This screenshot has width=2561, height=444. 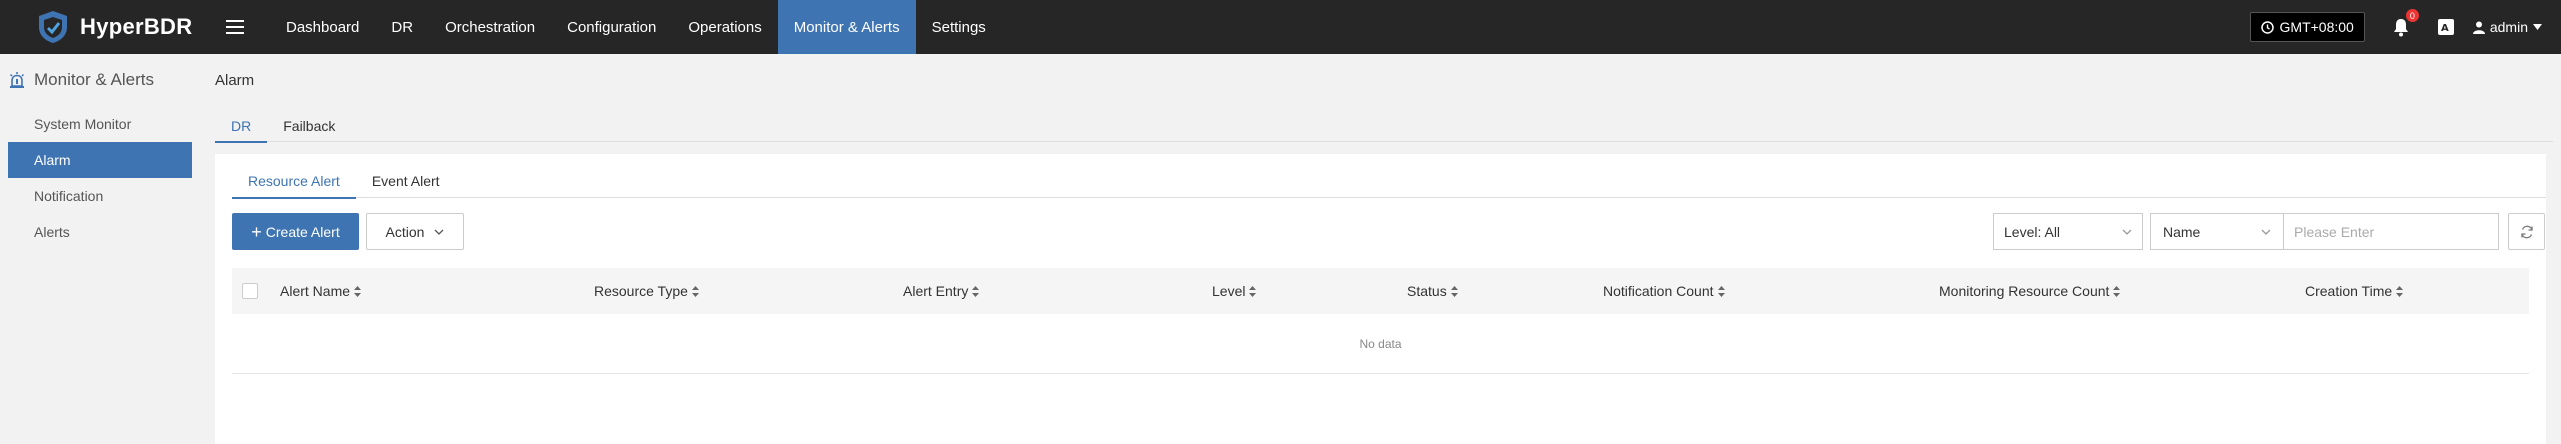 What do you see at coordinates (100, 232) in the screenshot?
I see `sidebar-item-alerts: Alerts` at bounding box center [100, 232].